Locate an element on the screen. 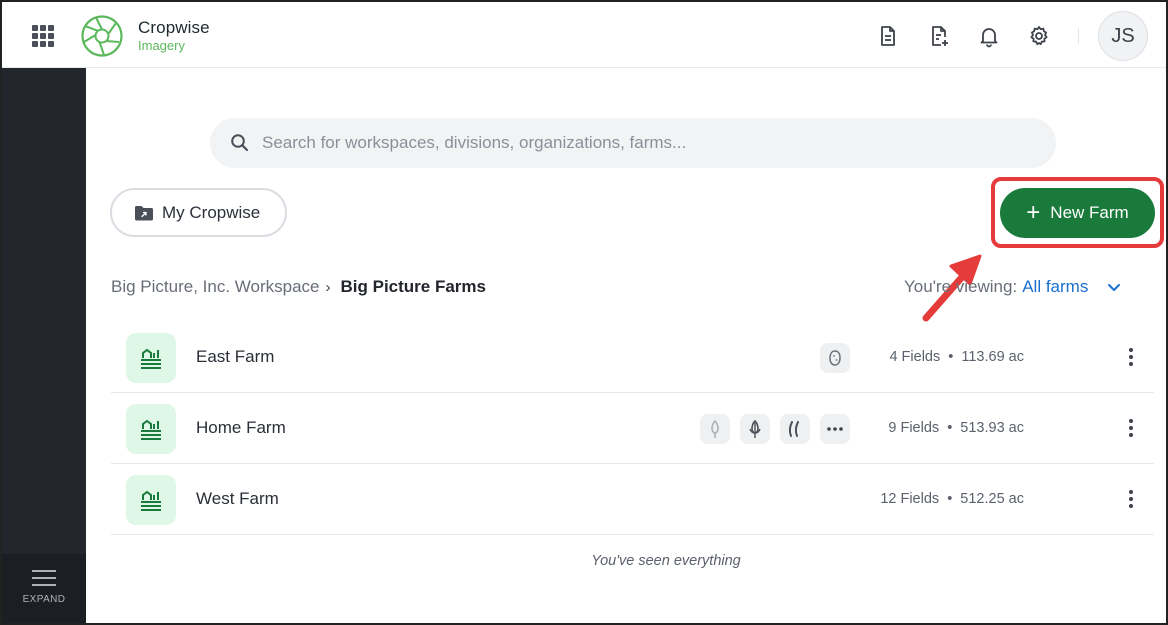  farm-name: West Farm is located at coordinates (237, 499).